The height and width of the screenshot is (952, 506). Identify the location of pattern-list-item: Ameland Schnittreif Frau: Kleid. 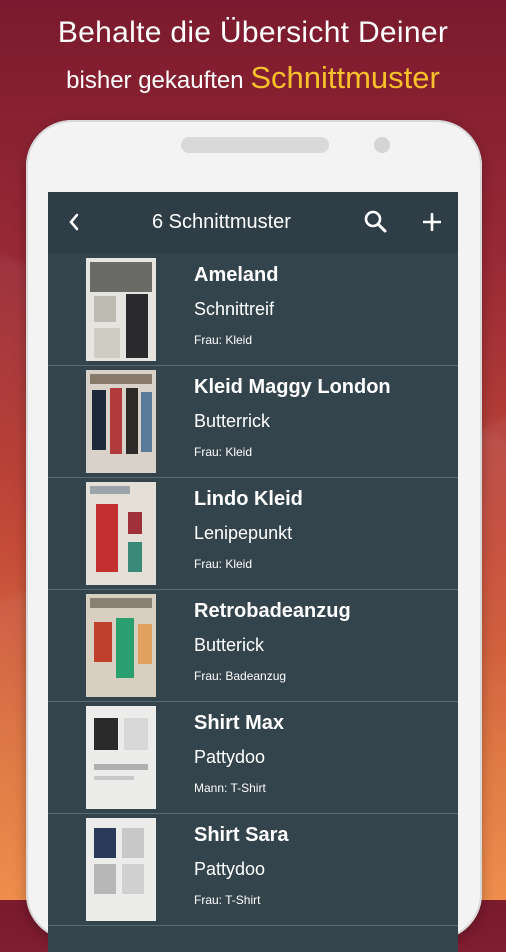
(253, 310).